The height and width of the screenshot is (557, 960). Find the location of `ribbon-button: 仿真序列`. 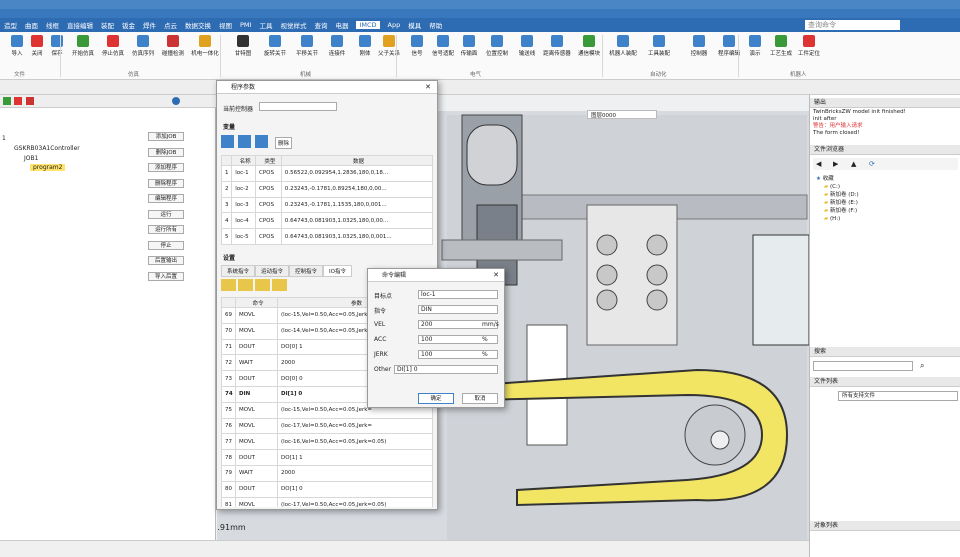

ribbon-button: 仿真序列 is located at coordinates (143, 46).